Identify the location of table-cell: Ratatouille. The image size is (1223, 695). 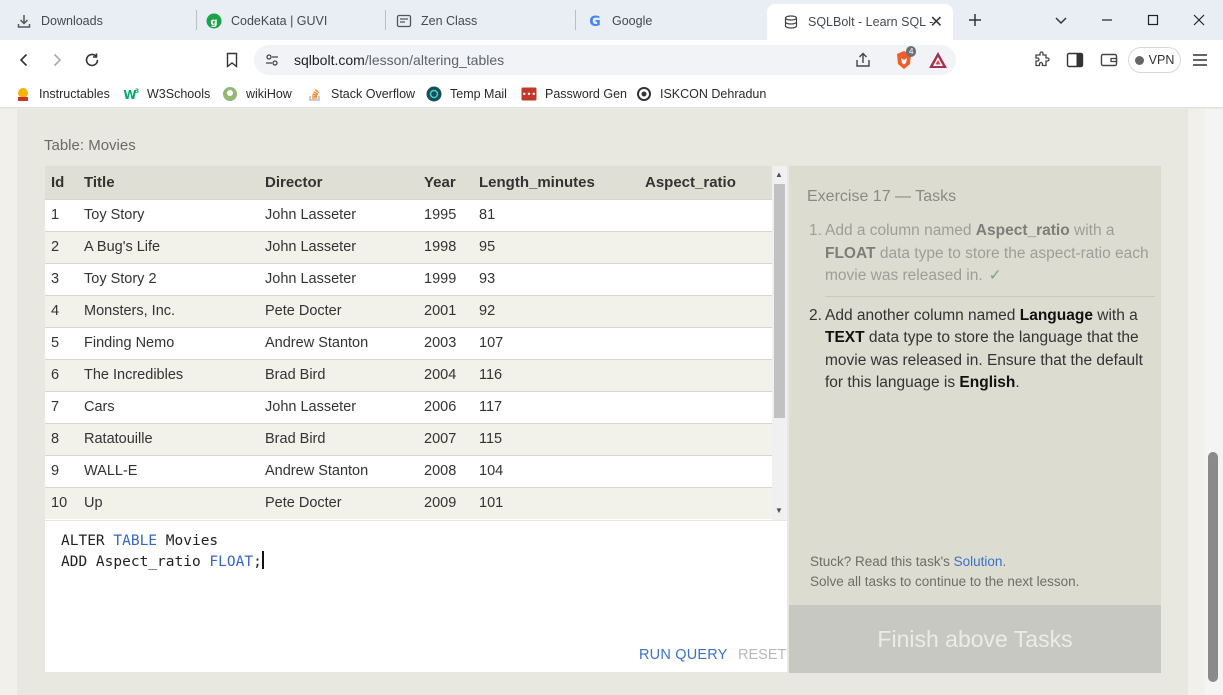
(168, 438).